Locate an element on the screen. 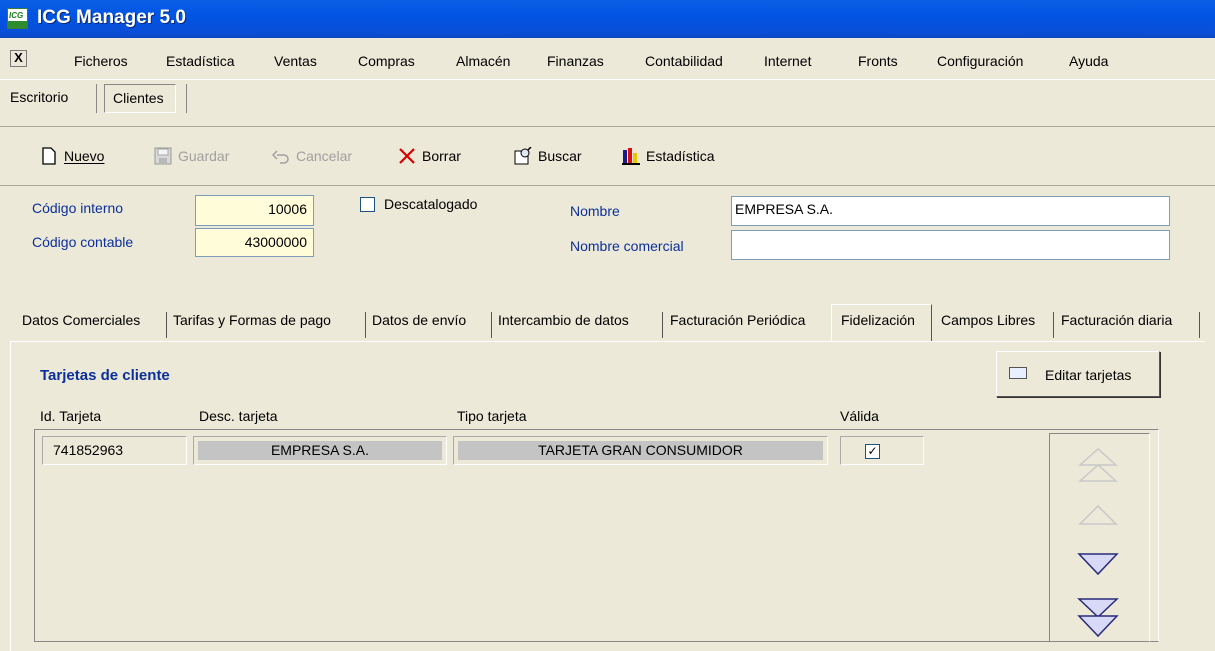 This screenshot has height=651, width=1215. borrar-button: Borrar is located at coordinates (429, 156).